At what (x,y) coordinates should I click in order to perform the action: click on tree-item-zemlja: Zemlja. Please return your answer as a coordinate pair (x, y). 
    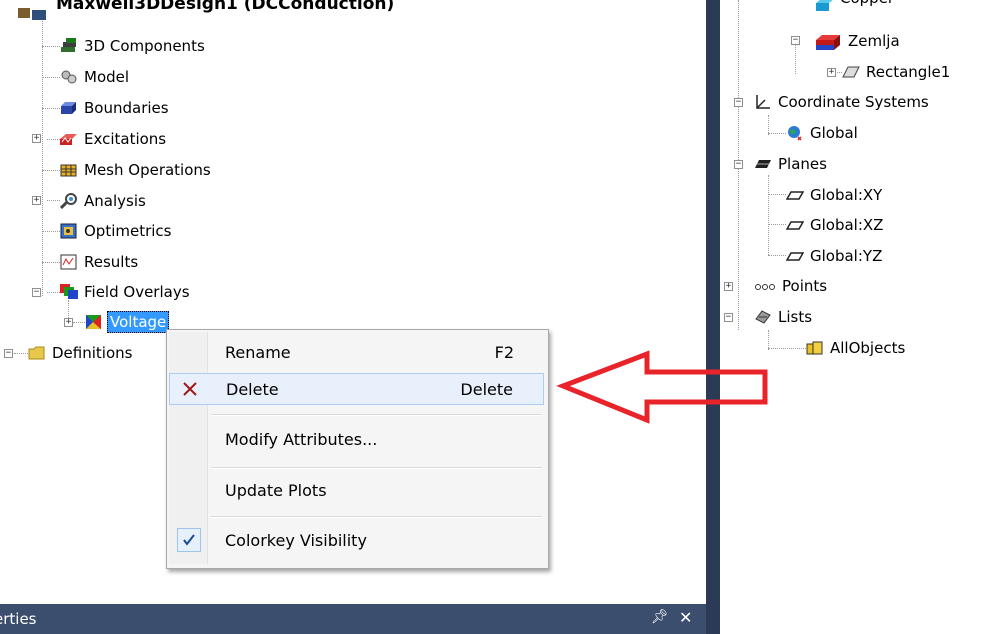
    Looking at the image, I should click on (859, 41).